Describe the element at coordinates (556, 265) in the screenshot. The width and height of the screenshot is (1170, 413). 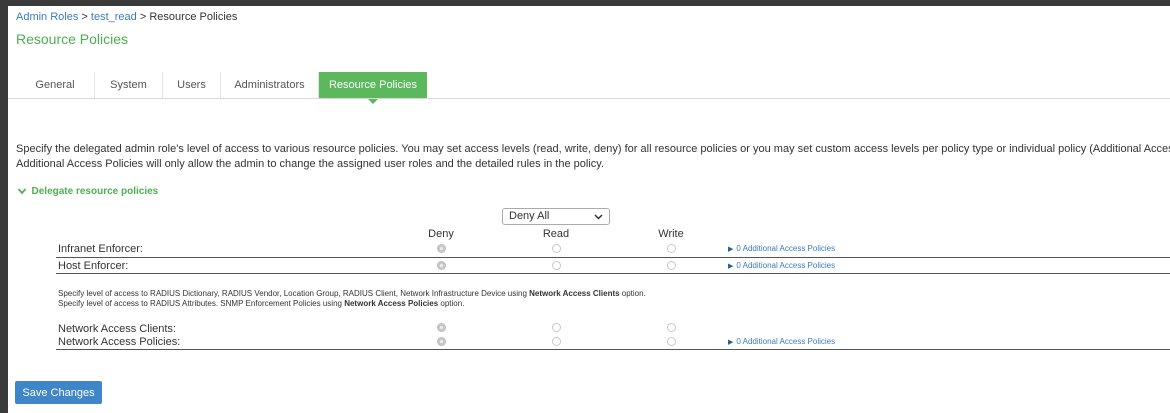
I see `radio-host-read` at that location.